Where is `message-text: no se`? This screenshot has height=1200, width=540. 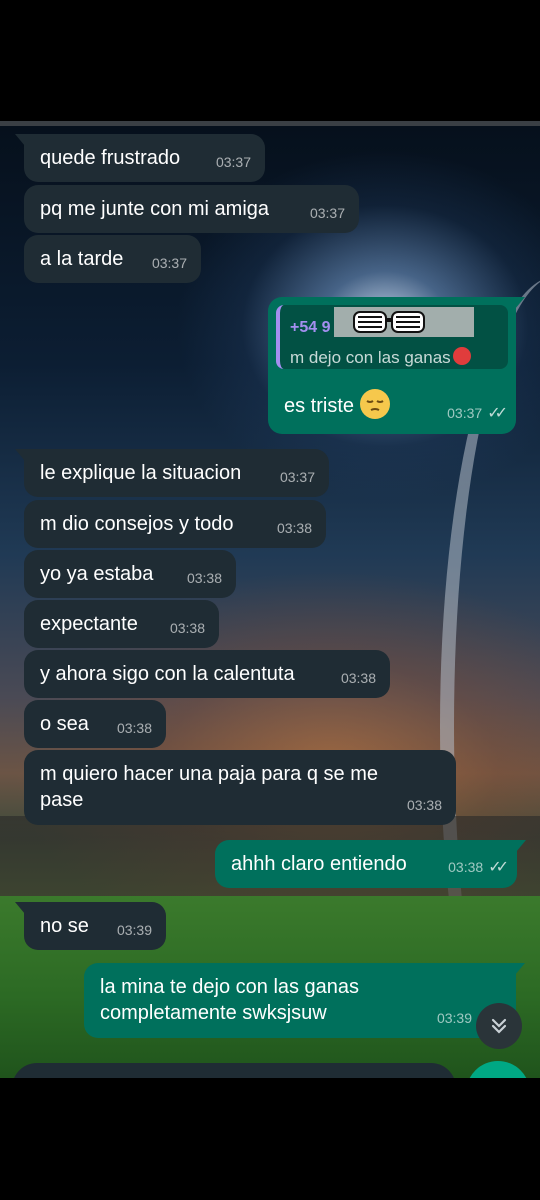
message-text: no se is located at coordinates (64, 926).